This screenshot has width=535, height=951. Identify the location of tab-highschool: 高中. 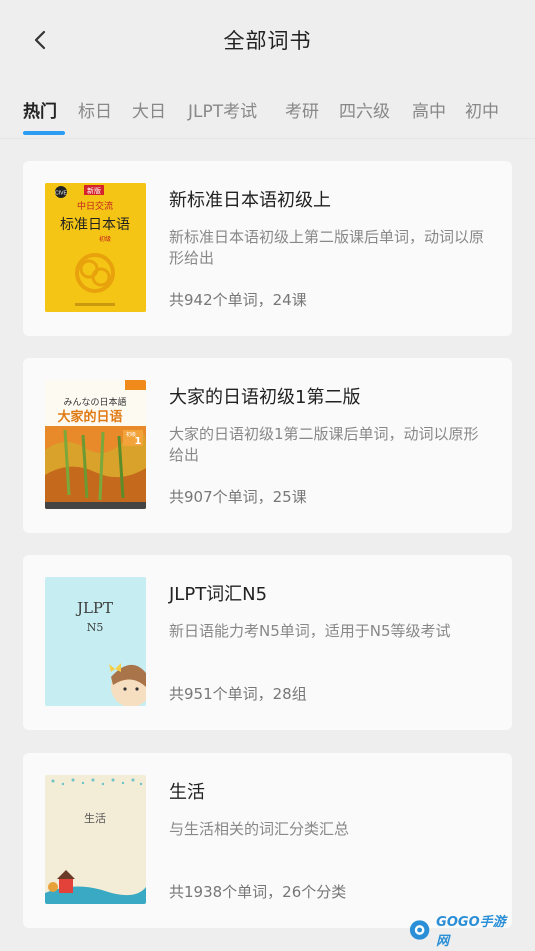
(429, 109).